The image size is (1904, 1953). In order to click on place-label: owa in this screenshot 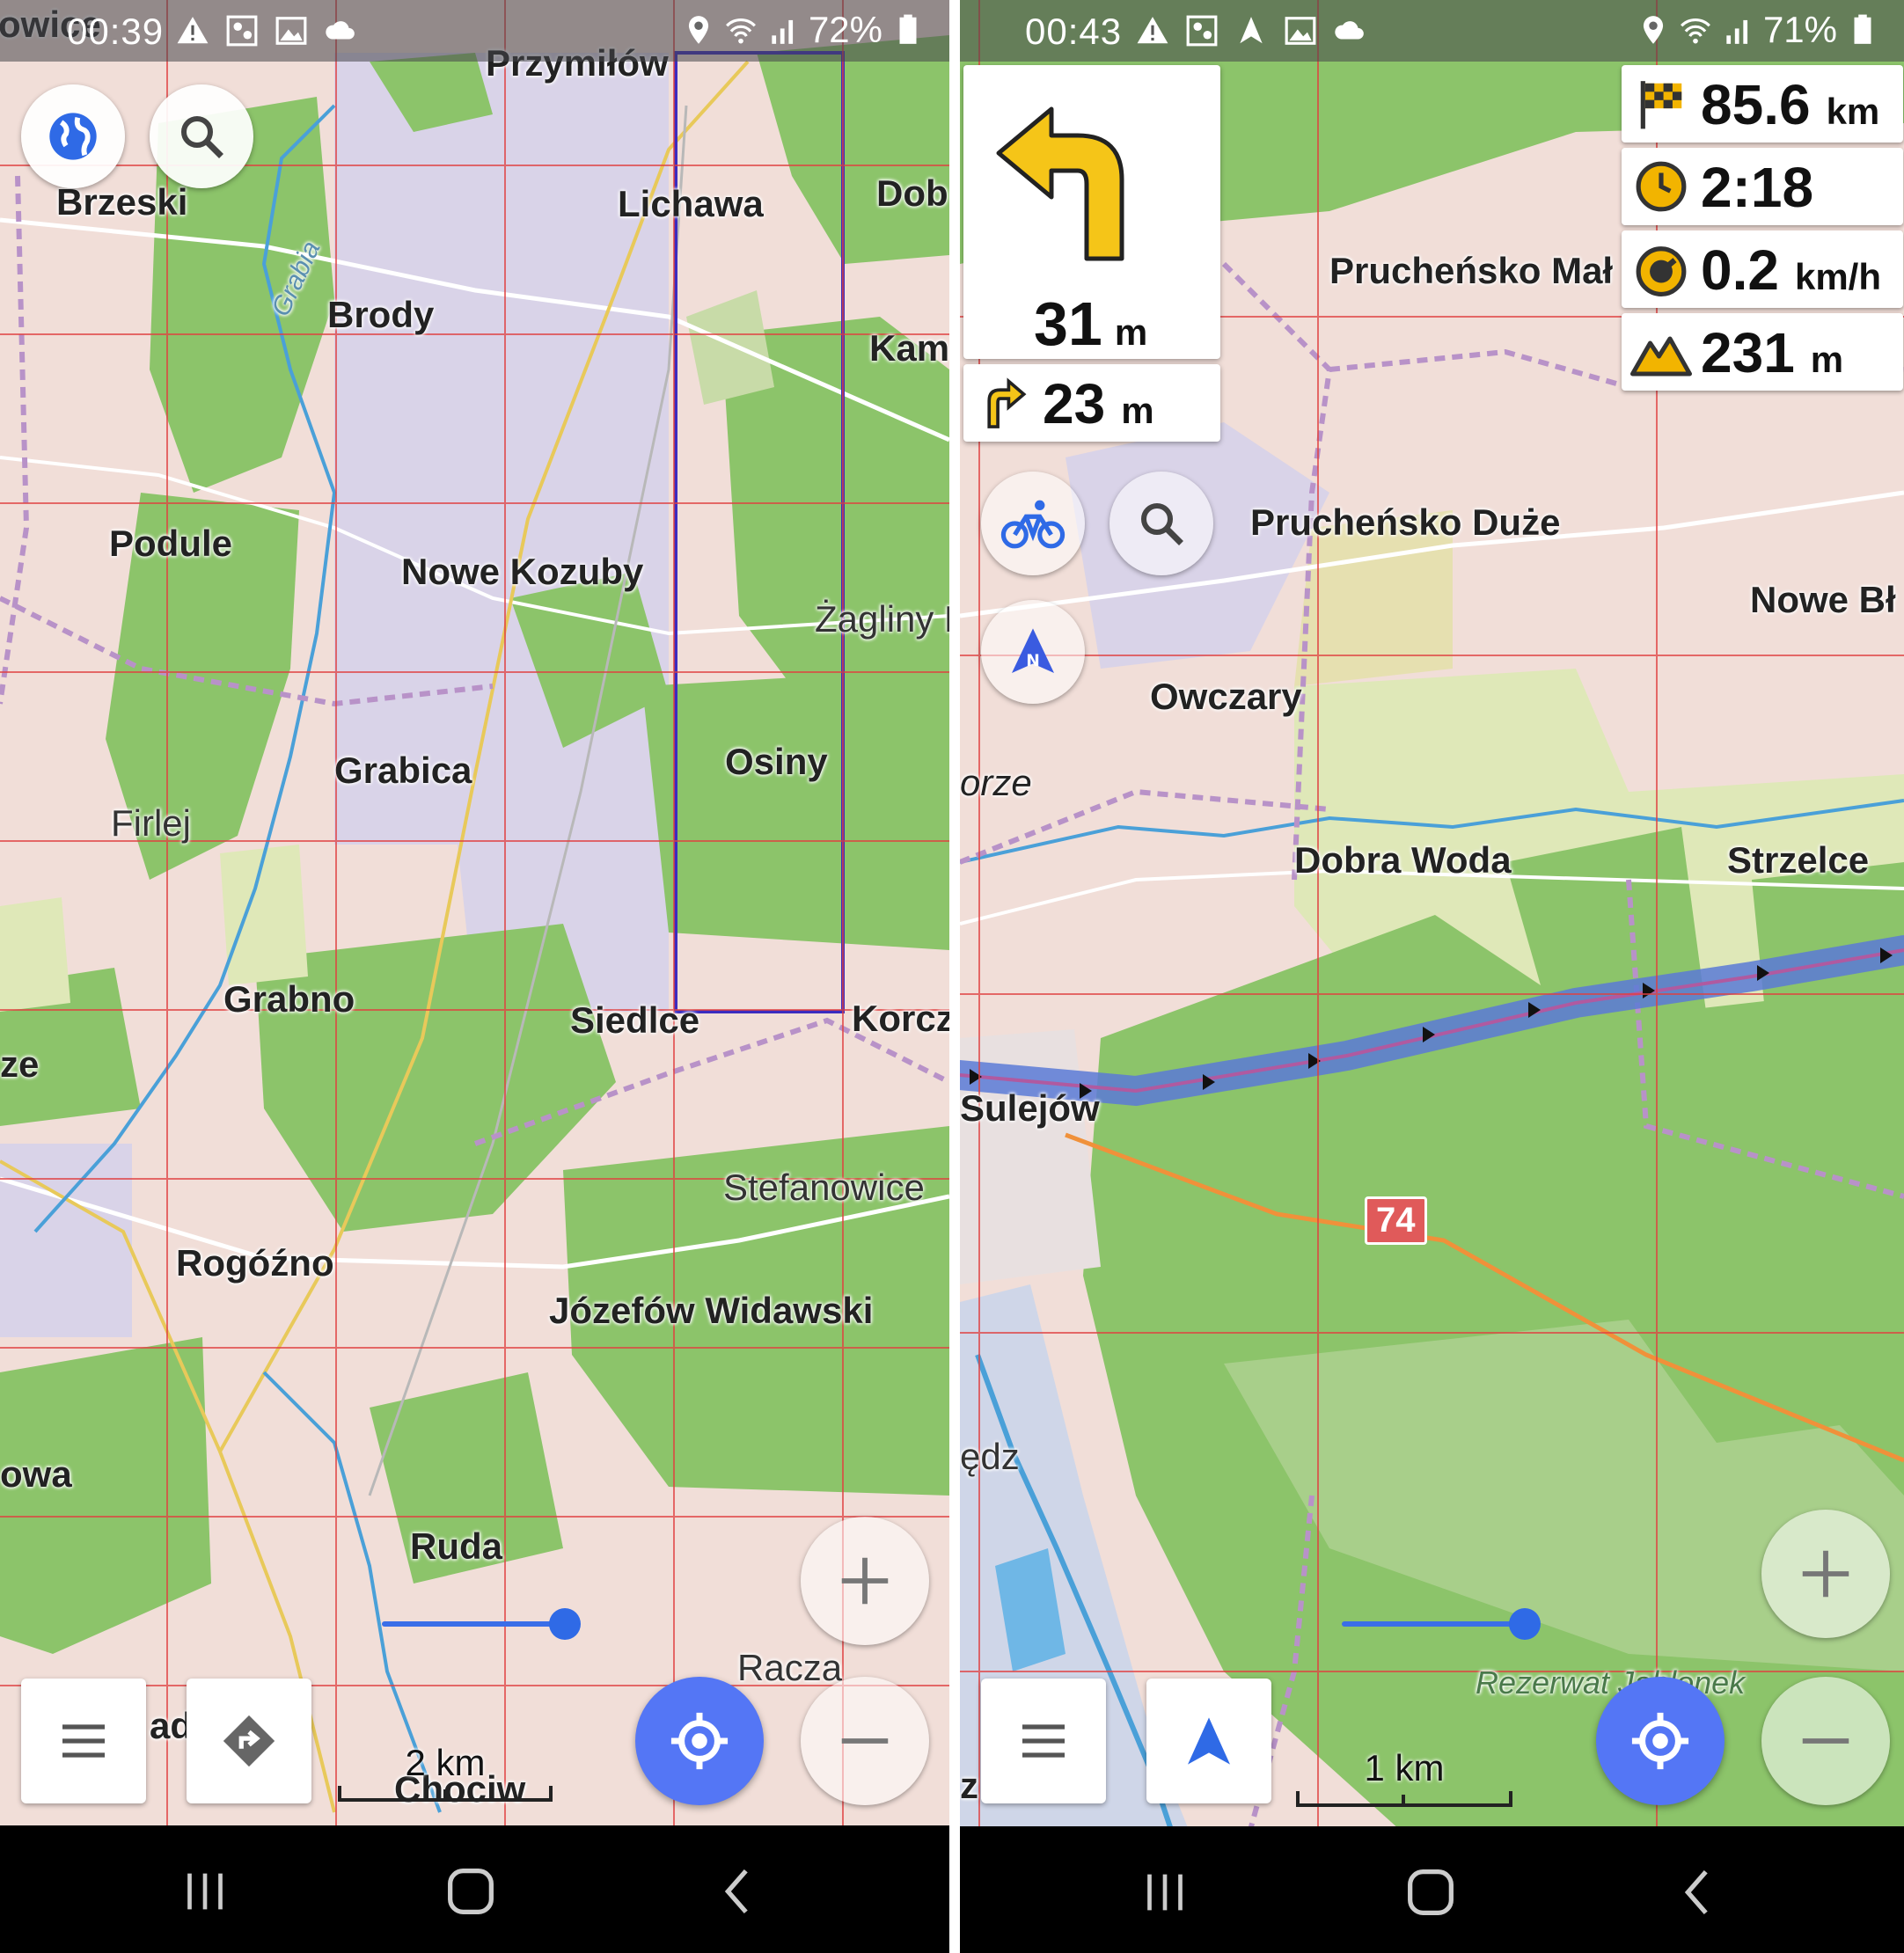, I will do `click(36, 1474)`.